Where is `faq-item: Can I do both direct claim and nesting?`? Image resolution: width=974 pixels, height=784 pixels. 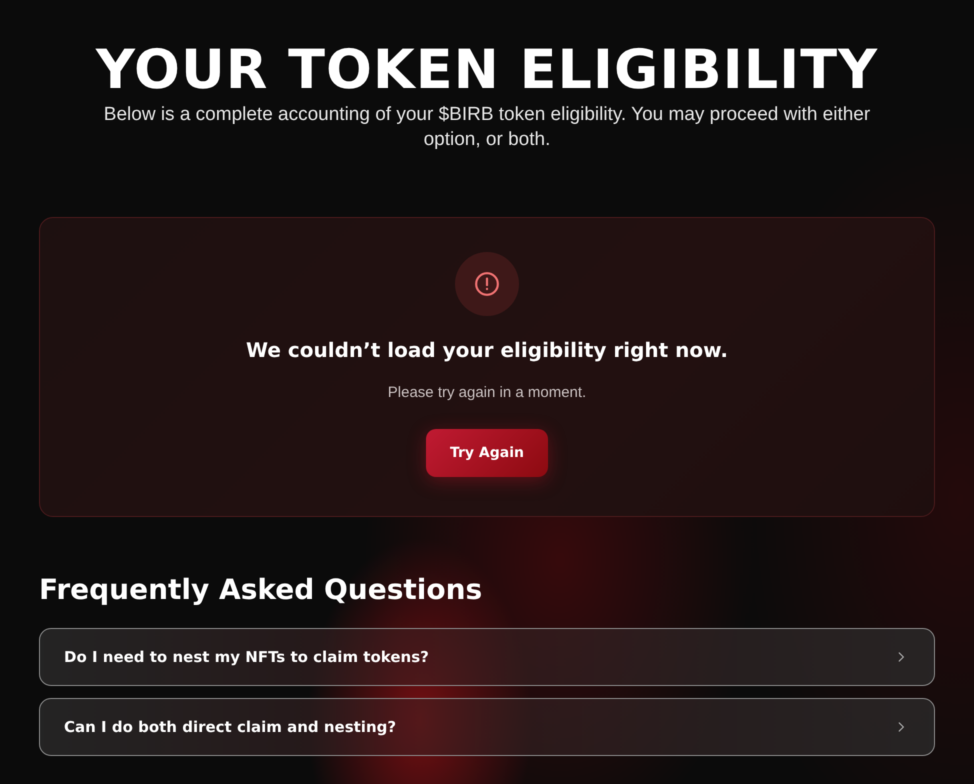
faq-item: Can I do both direct claim and nesting? is located at coordinates (487, 727).